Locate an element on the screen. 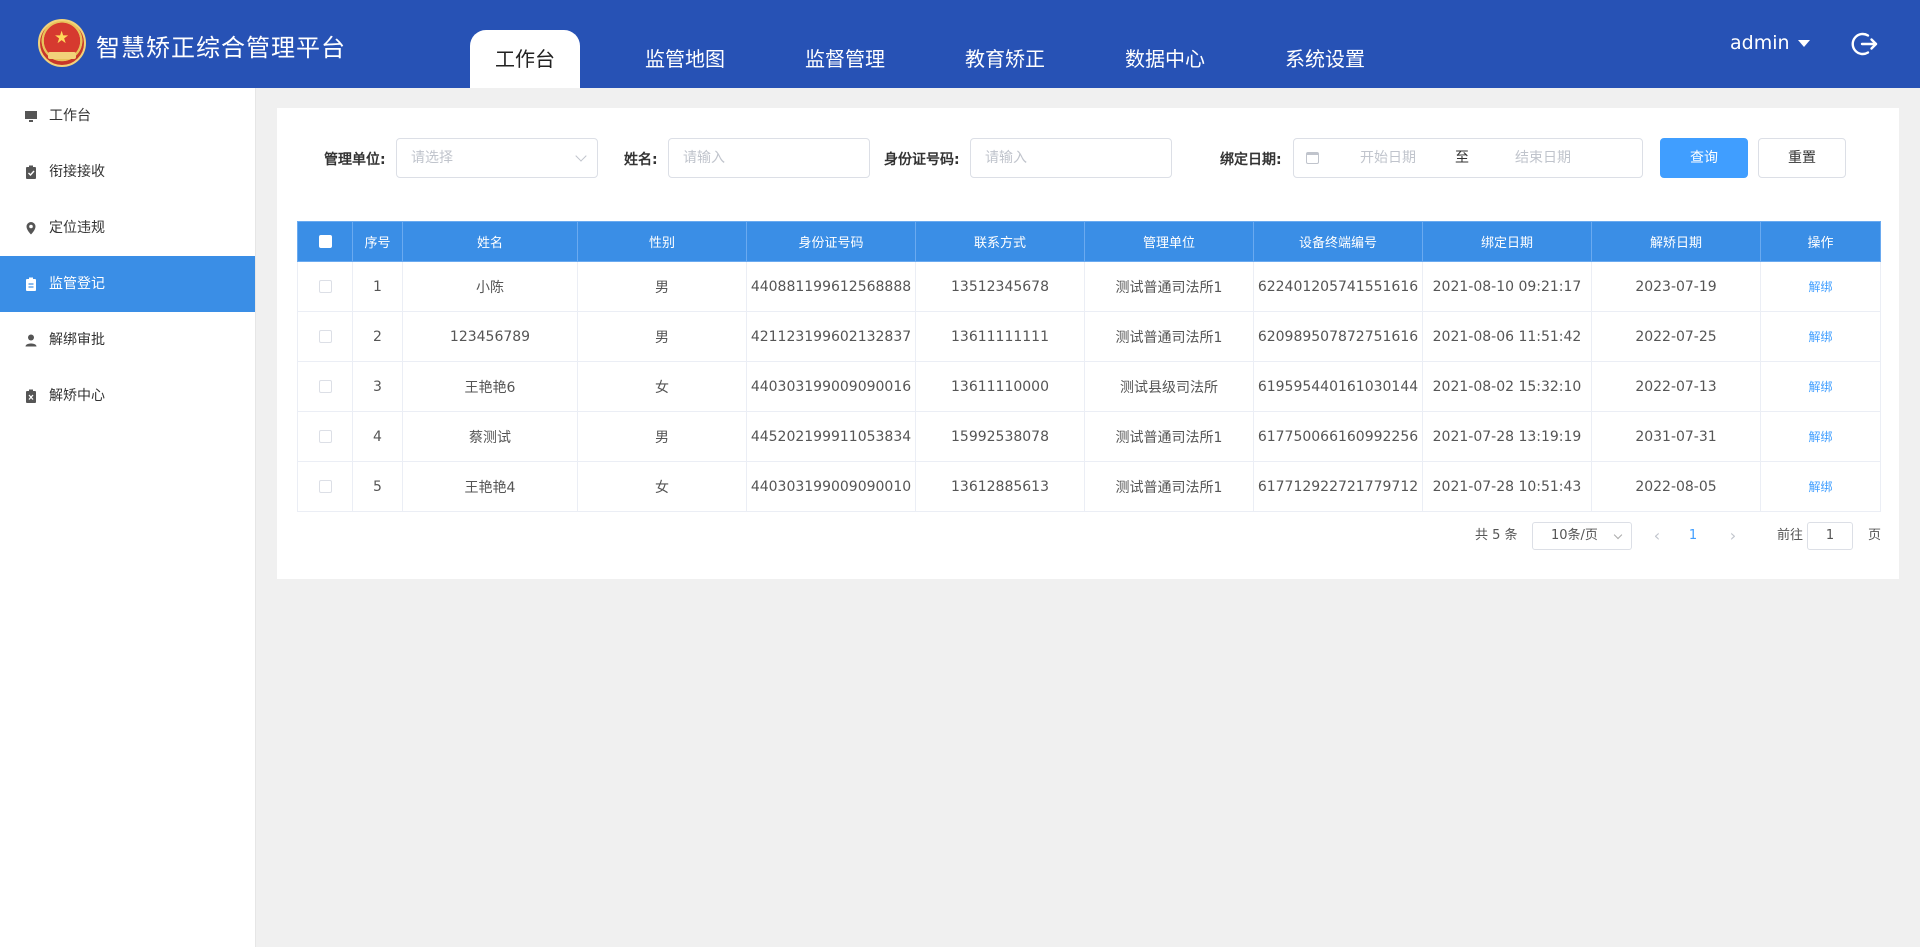  caret-down-icon is located at coordinates (1803, 43).